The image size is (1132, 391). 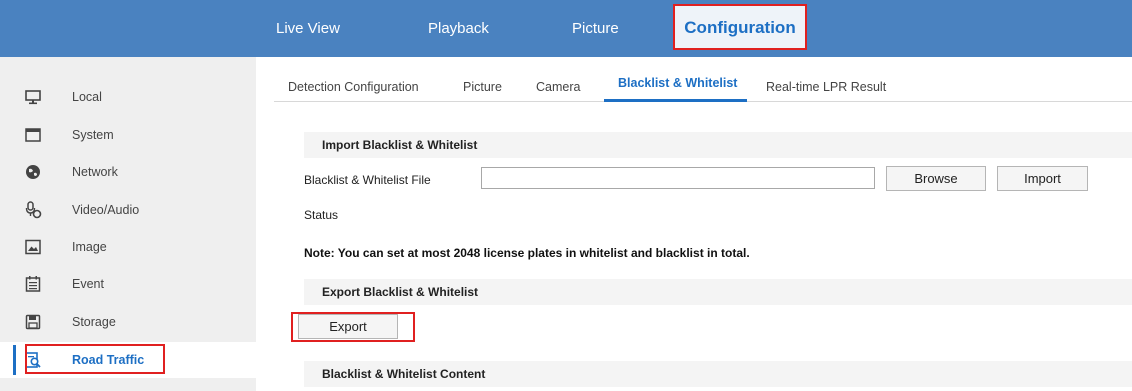 What do you see at coordinates (353, 87) in the screenshot?
I see `tab-detection-configuration: Detection Configuration` at bounding box center [353, 87].